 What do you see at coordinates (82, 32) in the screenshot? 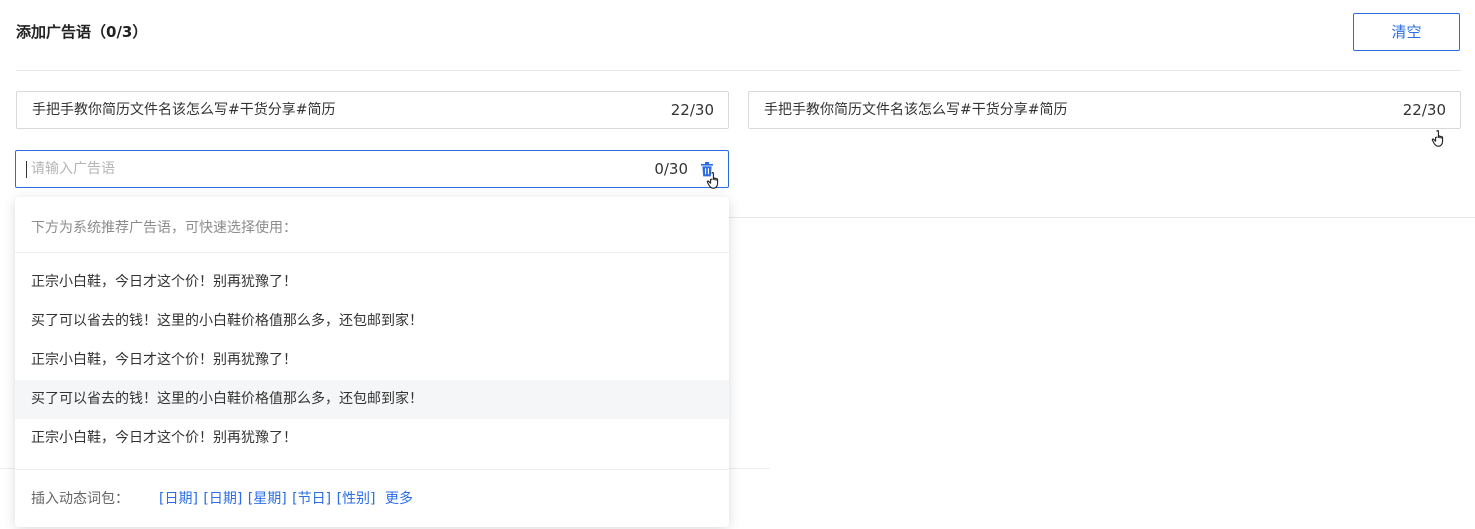
I see `section-title: 添加广告语（0/3）` at bounding box center [82, 32].